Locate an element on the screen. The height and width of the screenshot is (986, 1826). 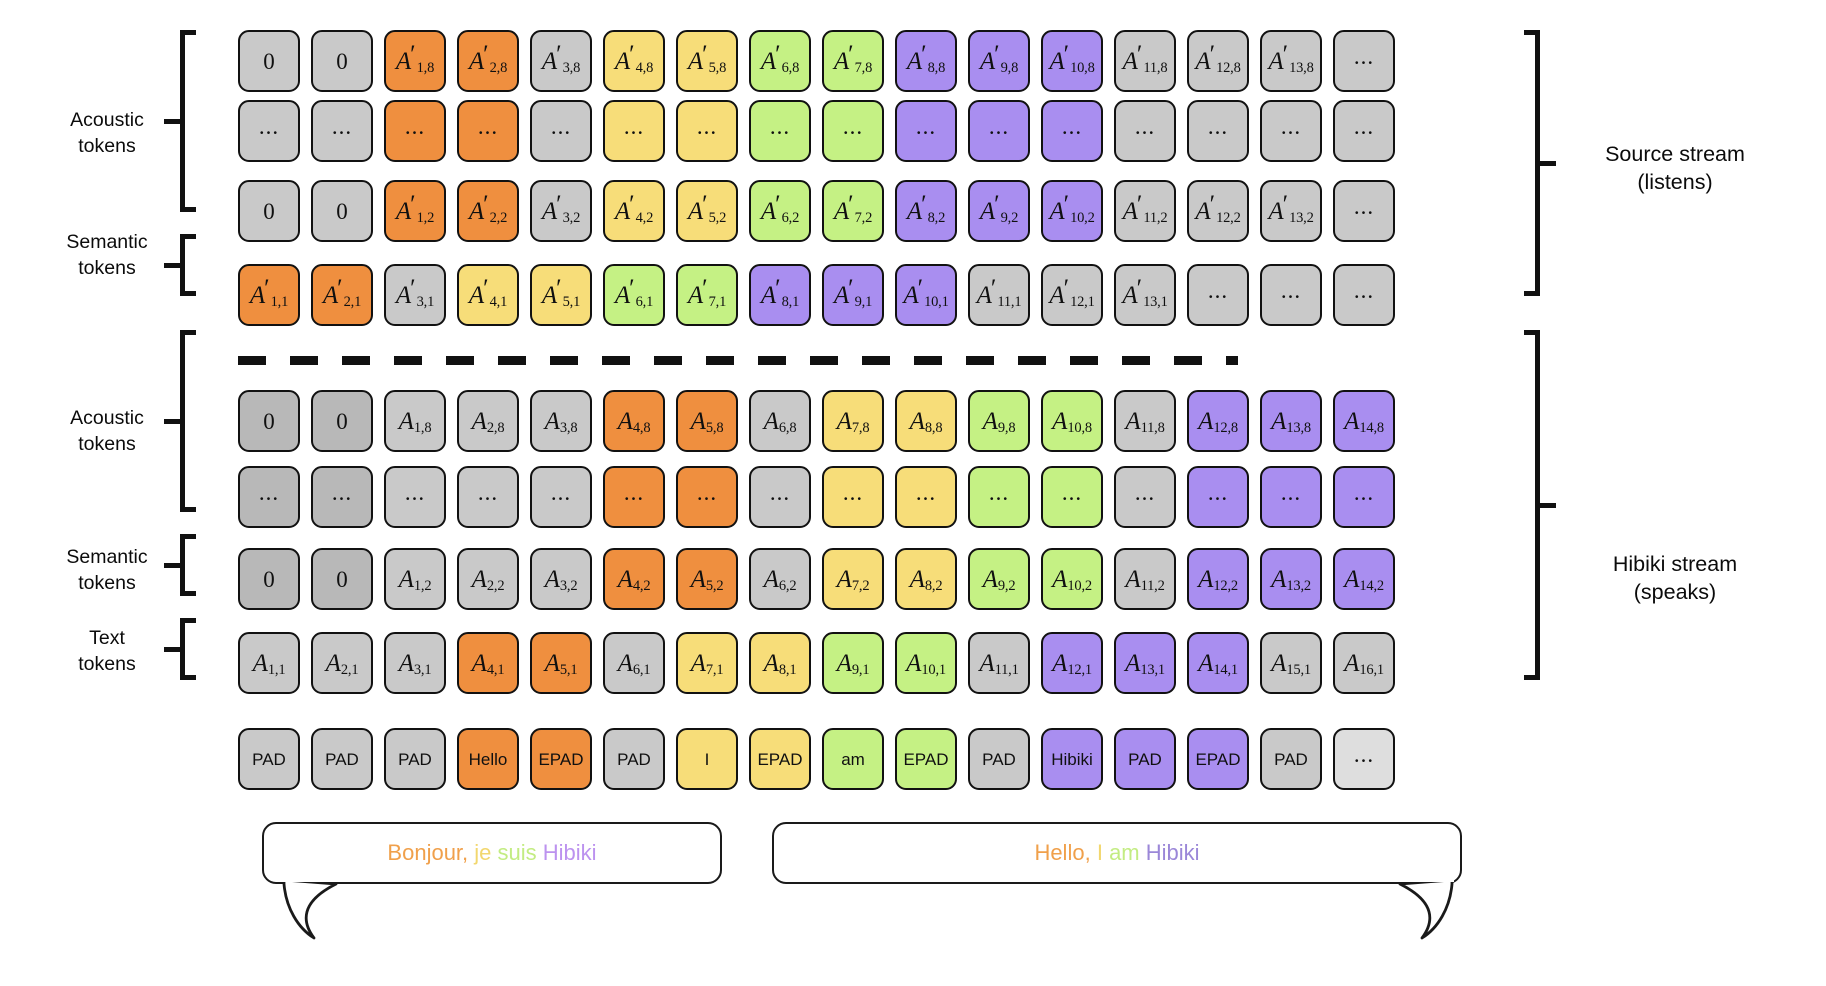
token-cell-A-2-1: A 2,1 is located at coordinates (342, 663).